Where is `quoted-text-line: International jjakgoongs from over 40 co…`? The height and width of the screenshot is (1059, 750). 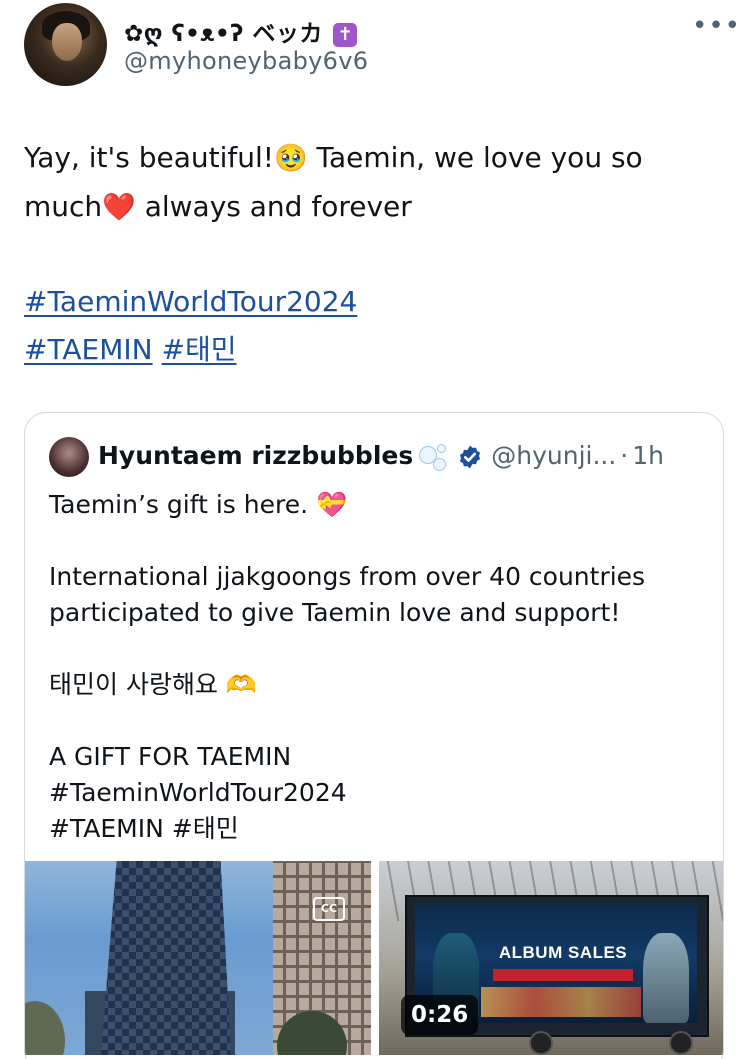
quoted-text-line: International jjakgoongs from over 40 co… is located at coordinates (347, 576).